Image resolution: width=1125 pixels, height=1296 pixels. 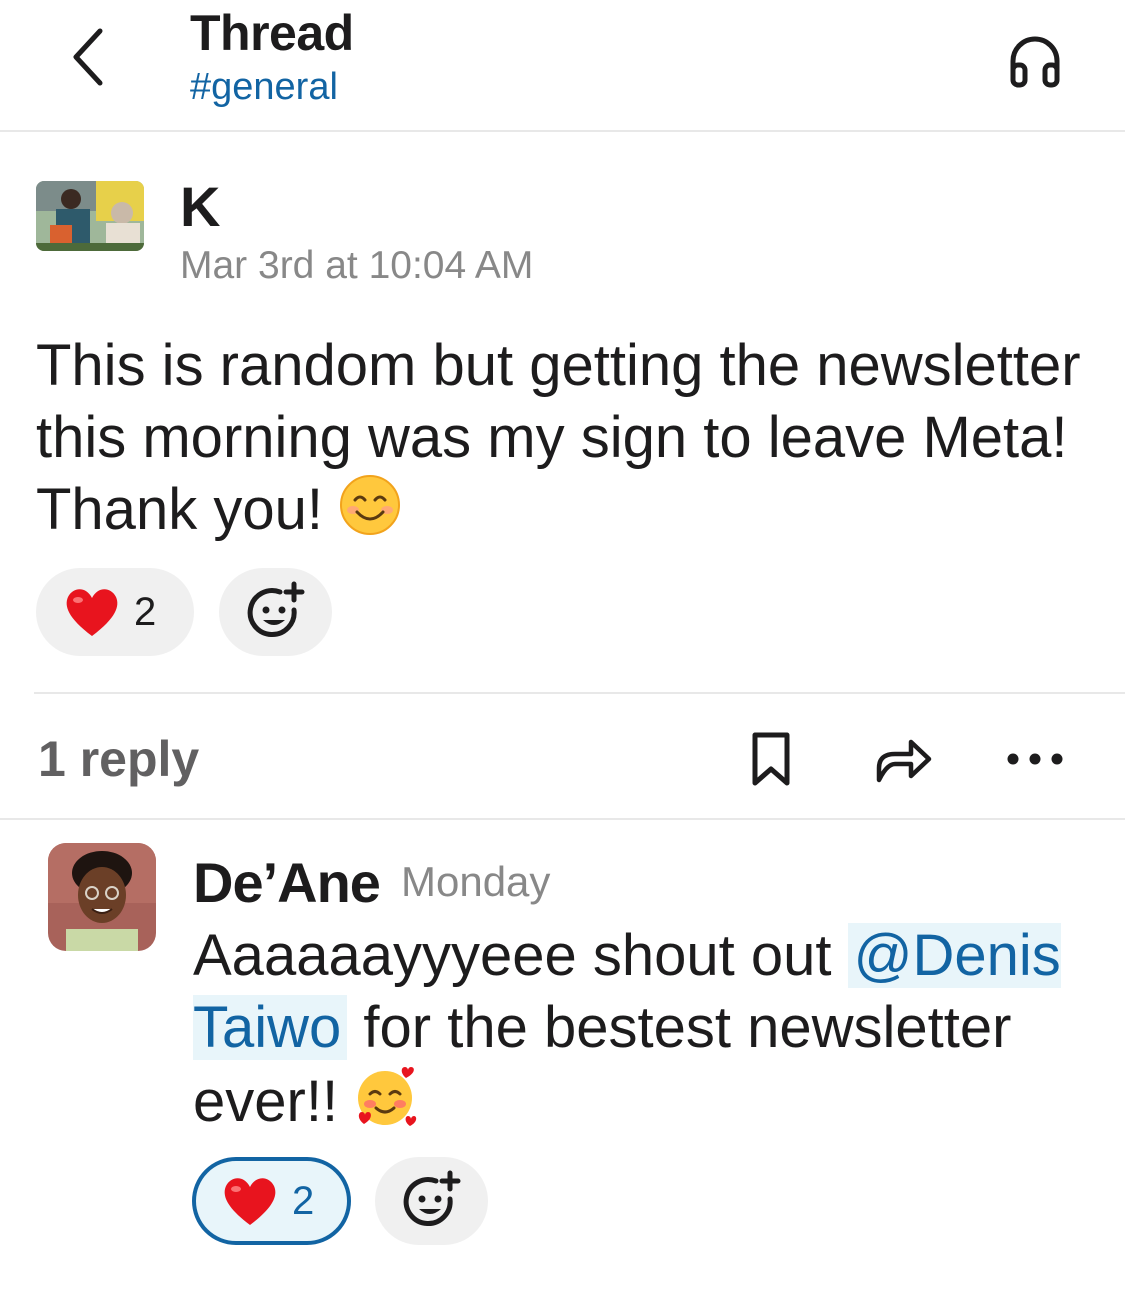 What do you see at coordinates (520, 955) in the screenshot?
I see `reply-text-before: Aaaaaayyyeee shout out` at bounding box center [520, 955].